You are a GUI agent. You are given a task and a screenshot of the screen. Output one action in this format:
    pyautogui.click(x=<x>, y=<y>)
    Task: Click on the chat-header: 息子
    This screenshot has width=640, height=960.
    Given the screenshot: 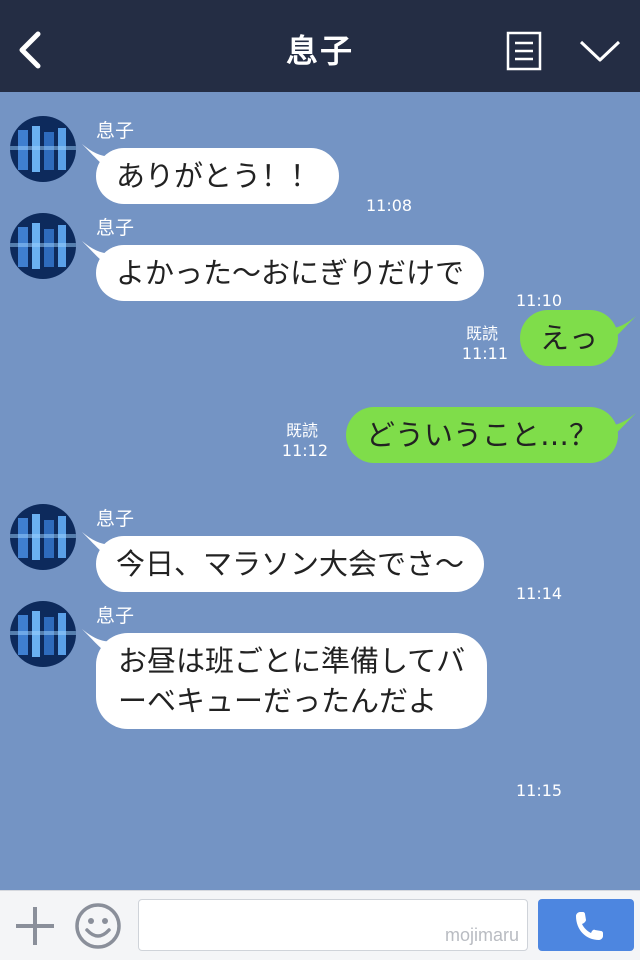 What is the action you would take?
    pyautogui.click(x=320, y=46)
    